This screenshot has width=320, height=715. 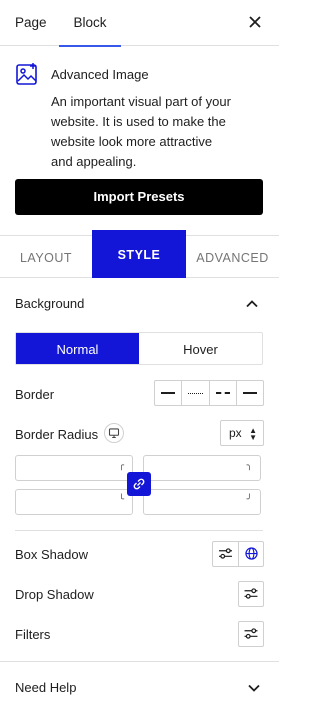 I want to click on border-double-option, so click(x=249, y=393).